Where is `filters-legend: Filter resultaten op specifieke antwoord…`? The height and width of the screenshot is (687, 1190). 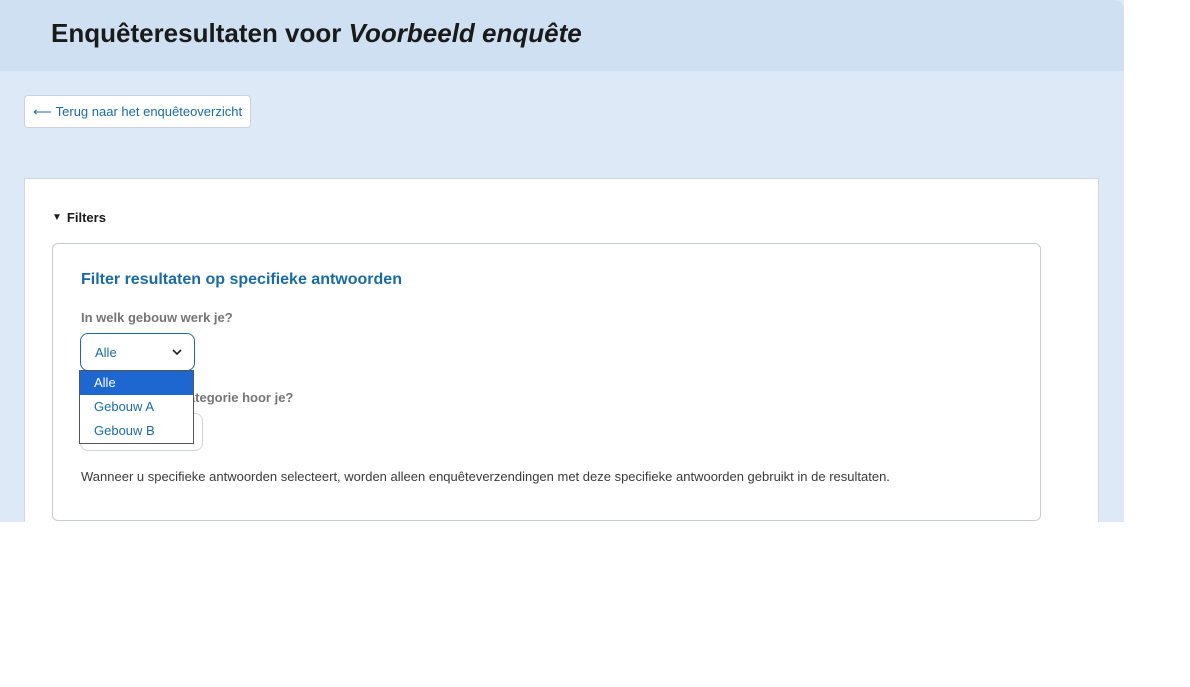
filters-legend: Filter resultaten op specifieke antwoord… is located at coordinates (241, 279).